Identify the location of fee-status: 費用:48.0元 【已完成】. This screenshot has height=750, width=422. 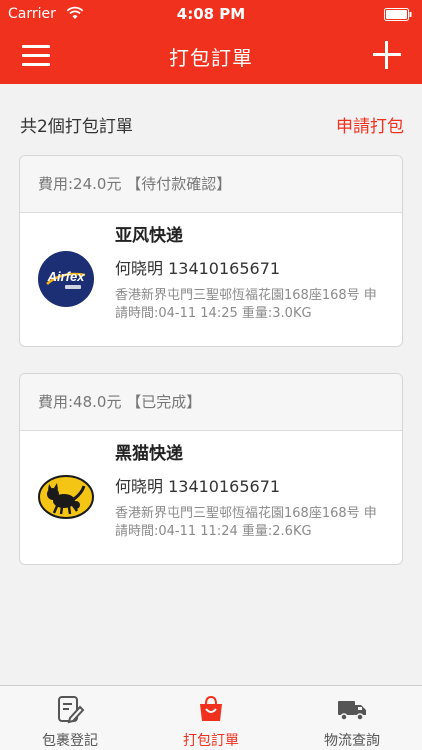
(211, 402).